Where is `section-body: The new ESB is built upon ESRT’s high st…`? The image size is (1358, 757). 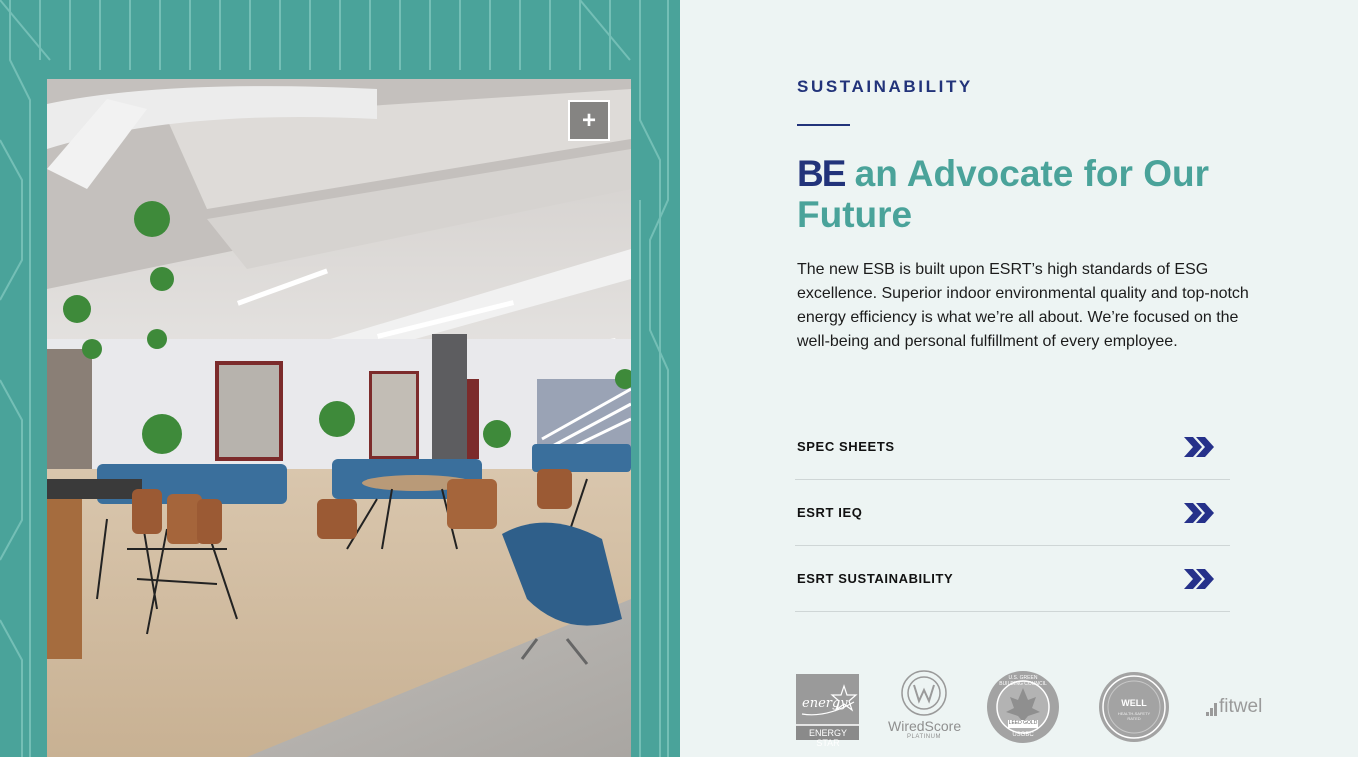 section-body: The new ESB is built upon ESRT’s high st… is located at coordinates (1023, 305).